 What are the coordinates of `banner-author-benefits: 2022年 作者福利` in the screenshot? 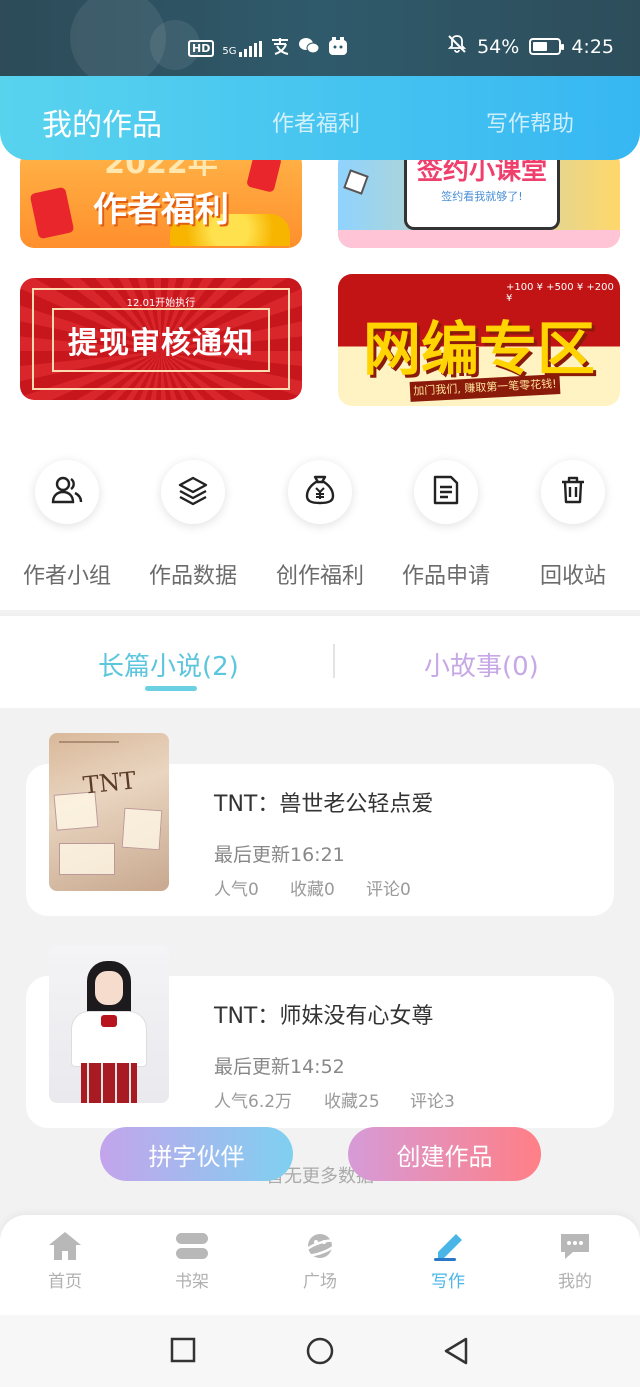 It's located at (161, 199).